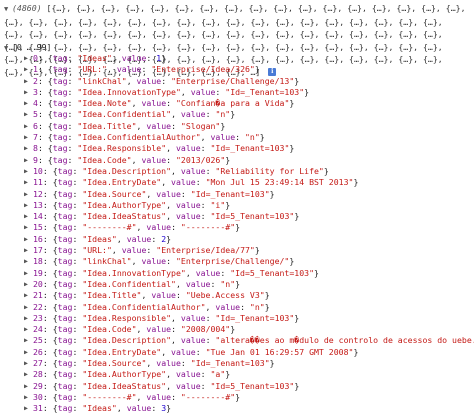 This screenshot has height=415, width=474. I want to click on entry-tag: "Idea.AuthorType", so click(124, 374).